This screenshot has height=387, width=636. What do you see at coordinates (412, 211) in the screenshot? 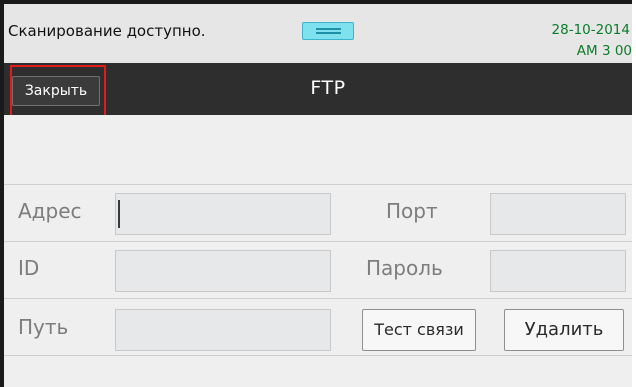
I see `port-label: Порт` at bounding box center [412, 211].